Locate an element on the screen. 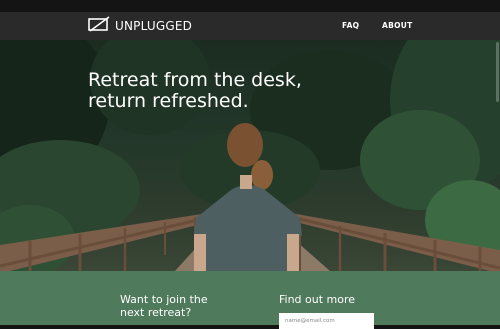 Image resolution: width=500 pixels, height=329 pixels. hero-heading: Retreat from the desk, return refreshed. is located at coordinates (195, 90).